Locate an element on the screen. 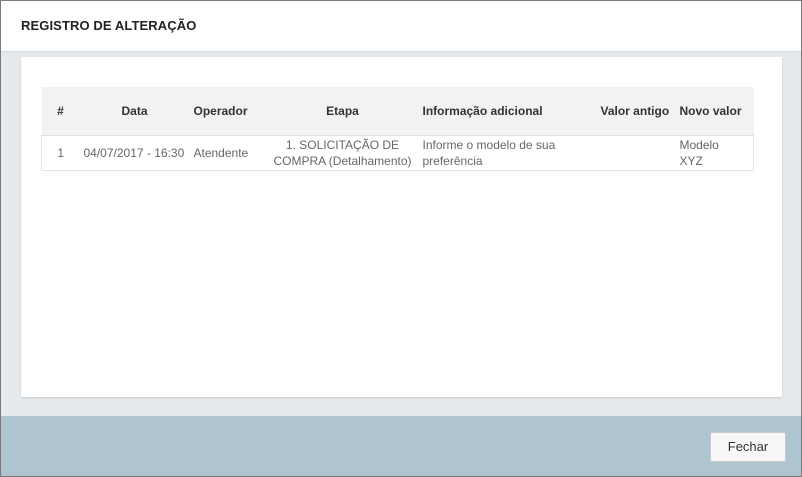 This screenshot has width=802, height=477. modal-title: REGISTRO DE ALTERAÇÃO is located at coordinates (109, 25).